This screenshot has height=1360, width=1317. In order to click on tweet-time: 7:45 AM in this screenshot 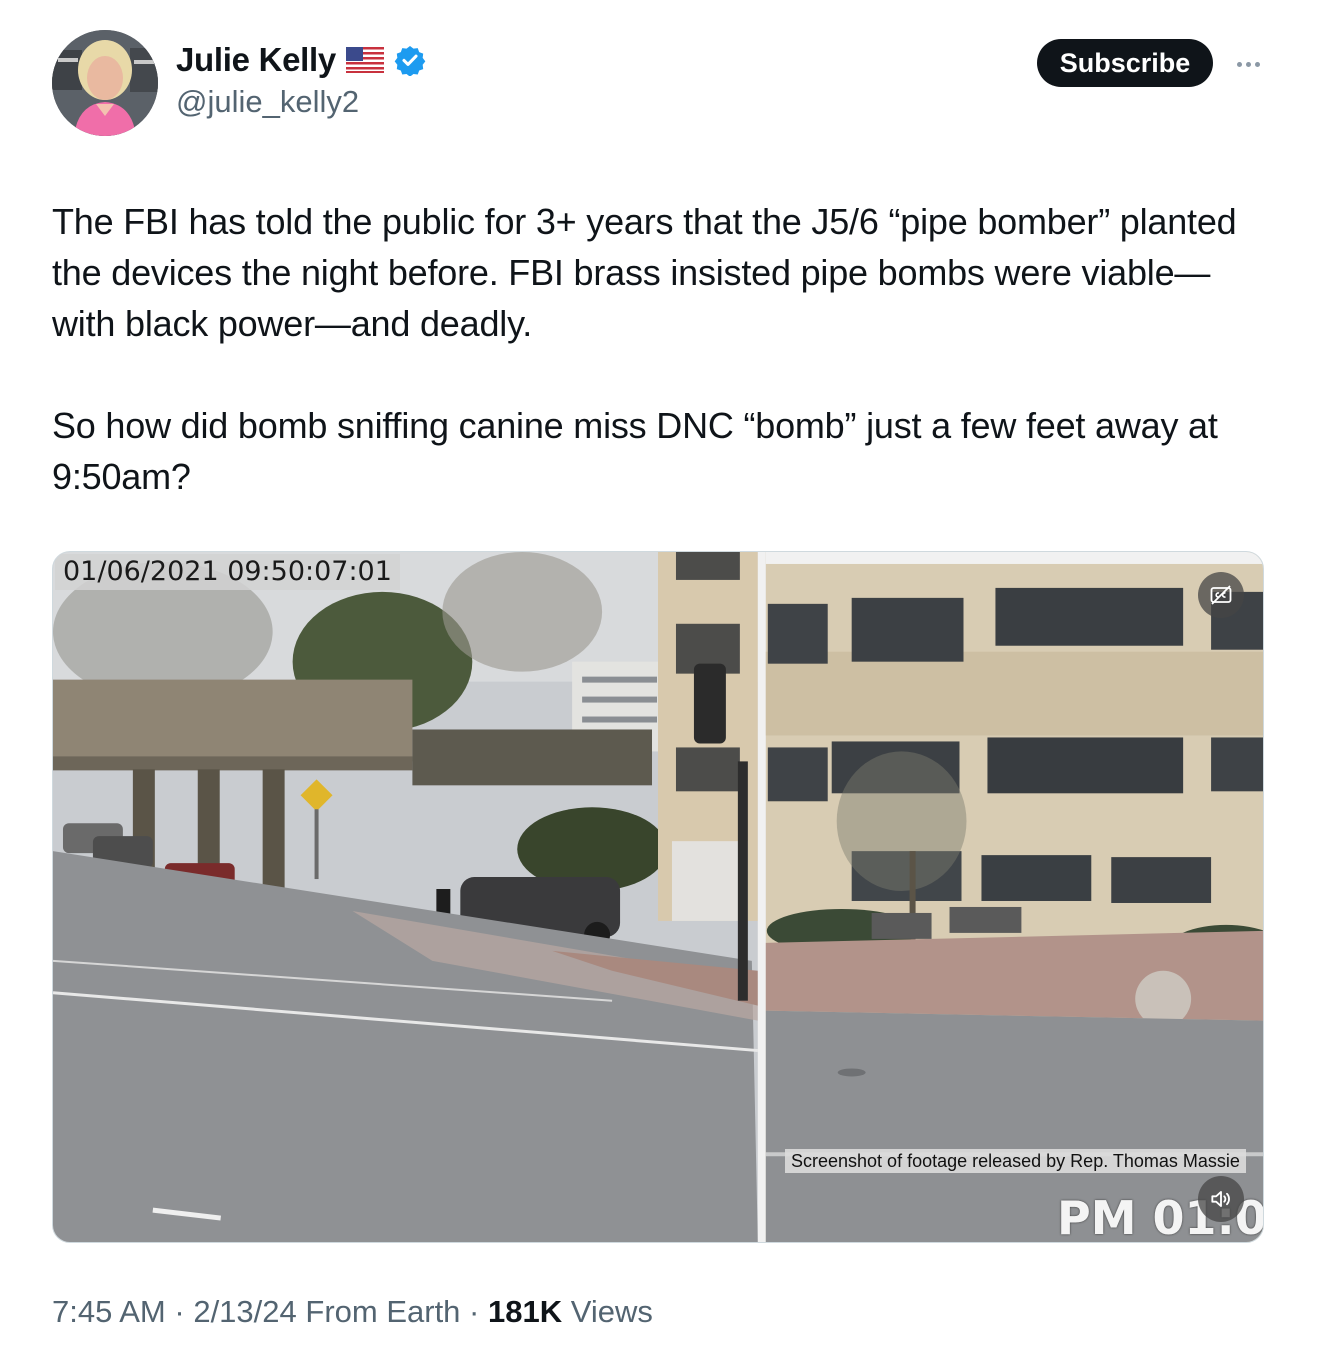, I will do `click(109, 1311)`.